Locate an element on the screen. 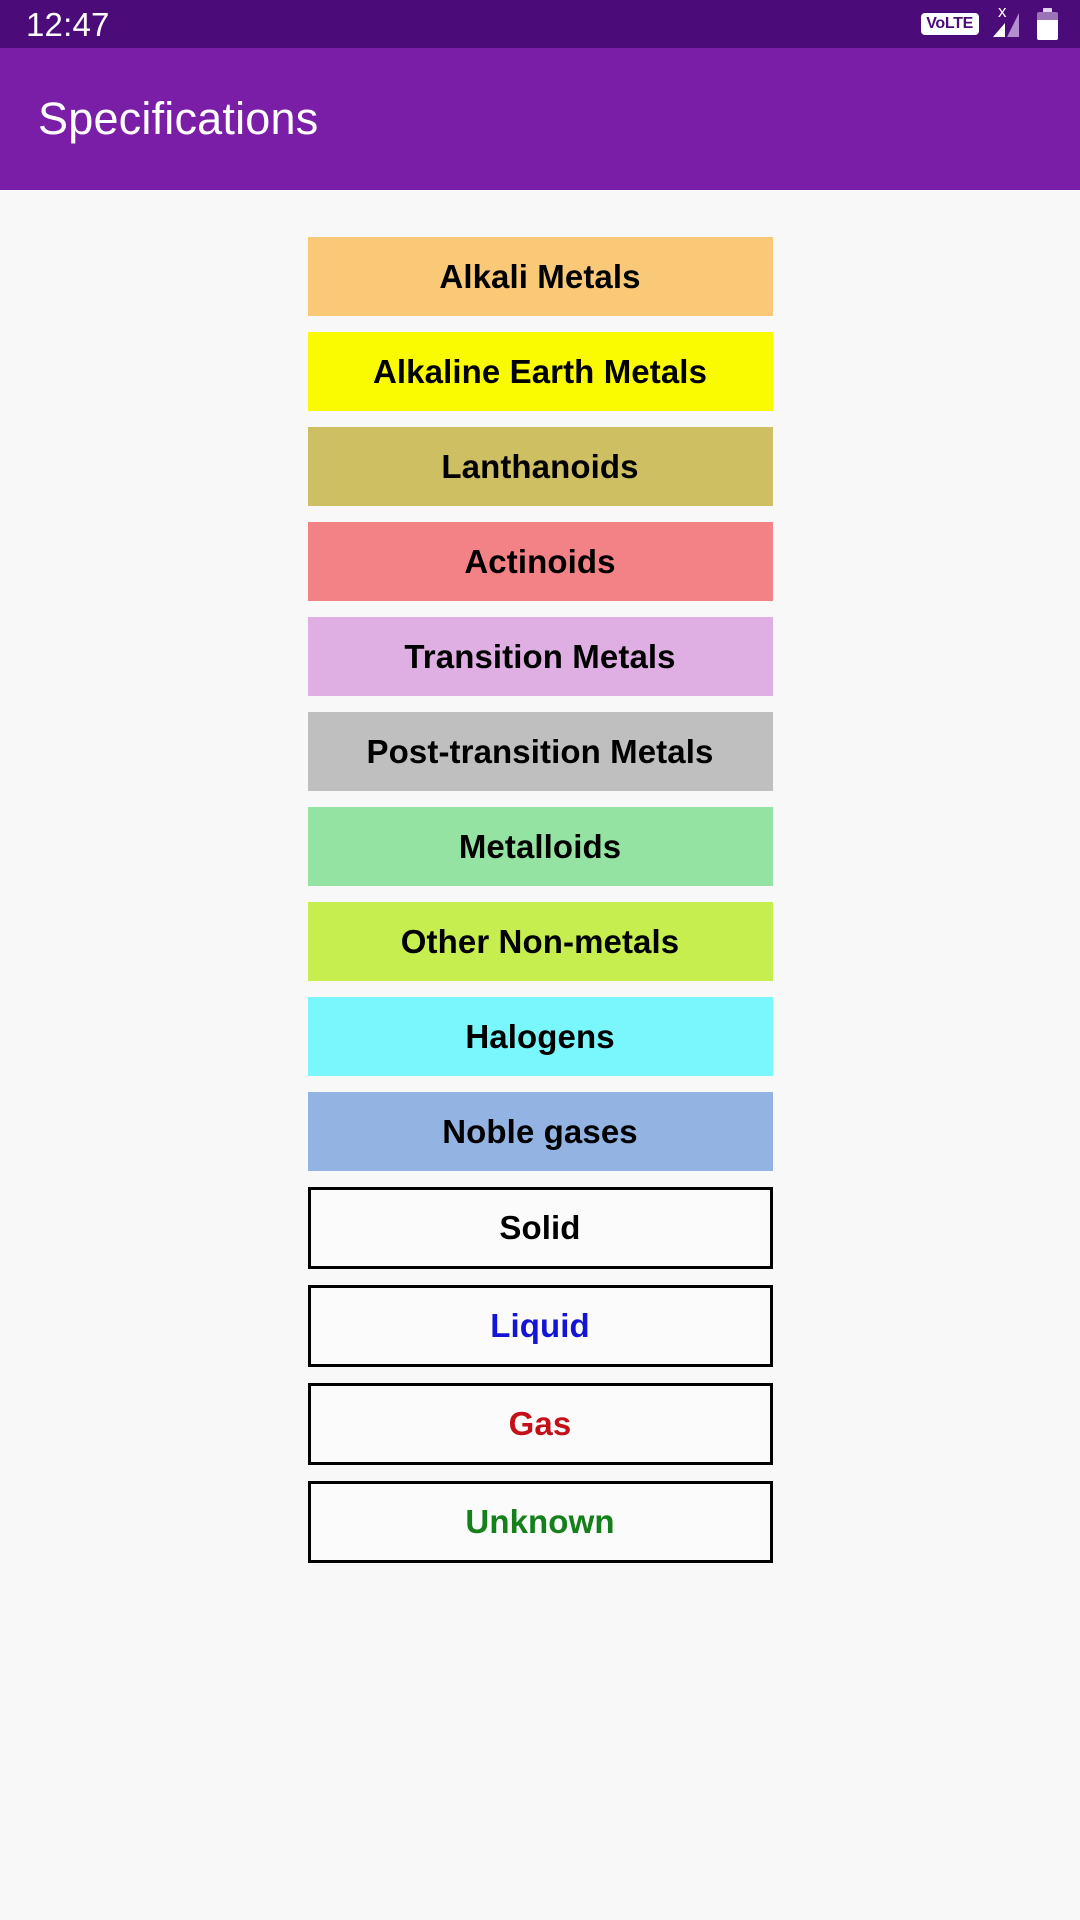  spec-button-solid: Solid is located at coordinates (540, 1228).